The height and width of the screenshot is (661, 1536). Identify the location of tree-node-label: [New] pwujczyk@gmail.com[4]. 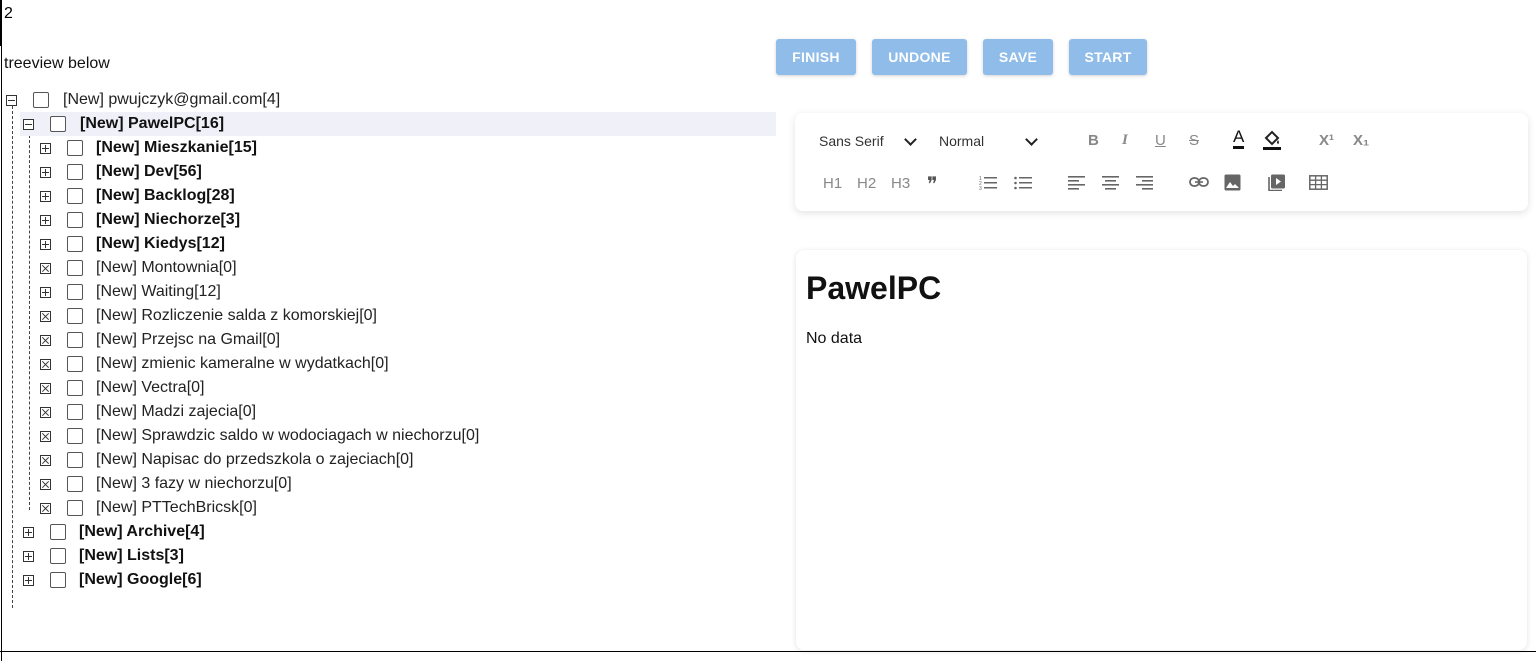
(172, 99).